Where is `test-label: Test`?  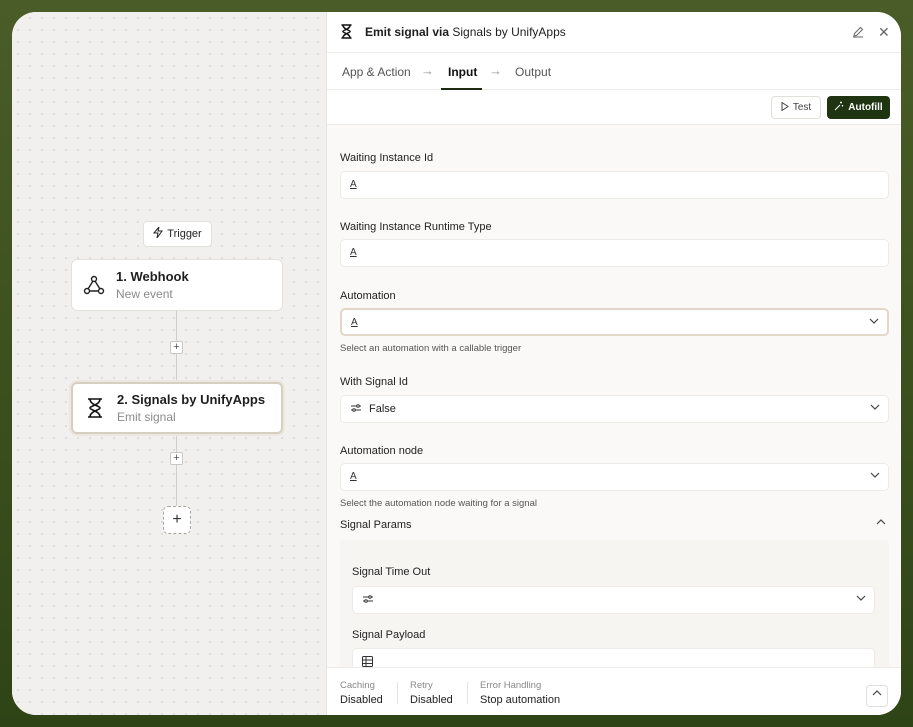
test-label: Test is located at coordinates (802, 107).